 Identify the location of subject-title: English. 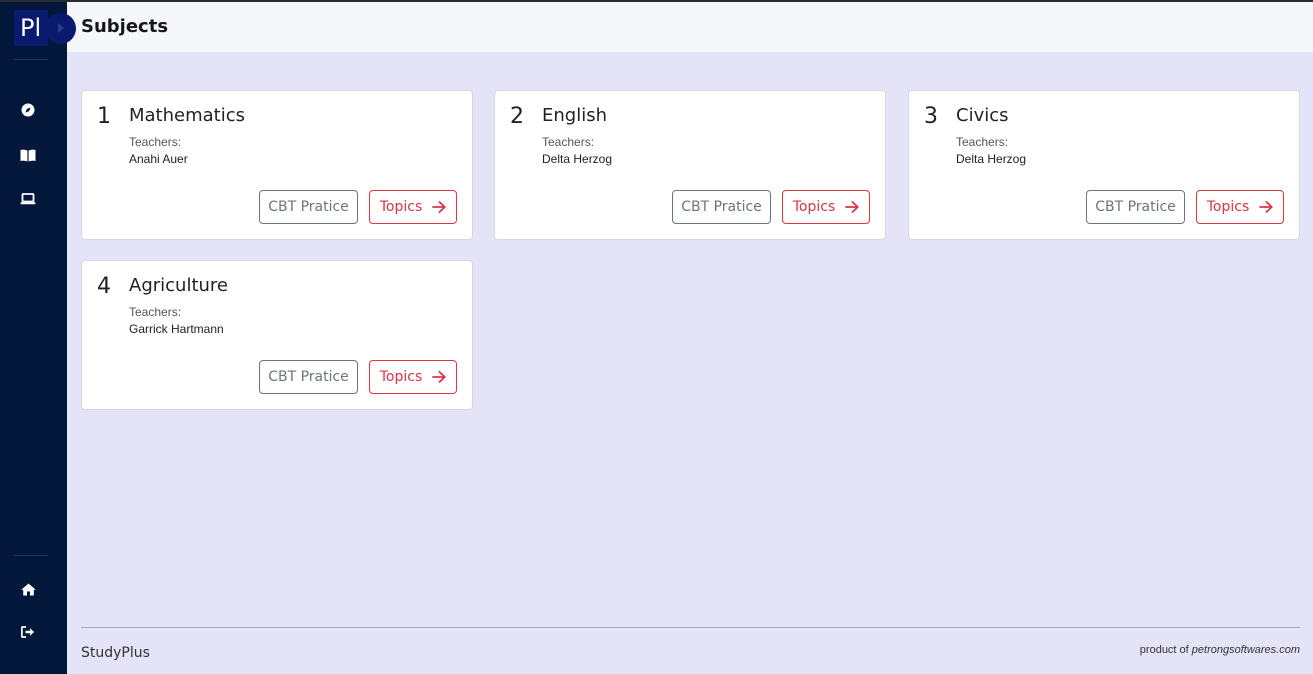
(574, 115).